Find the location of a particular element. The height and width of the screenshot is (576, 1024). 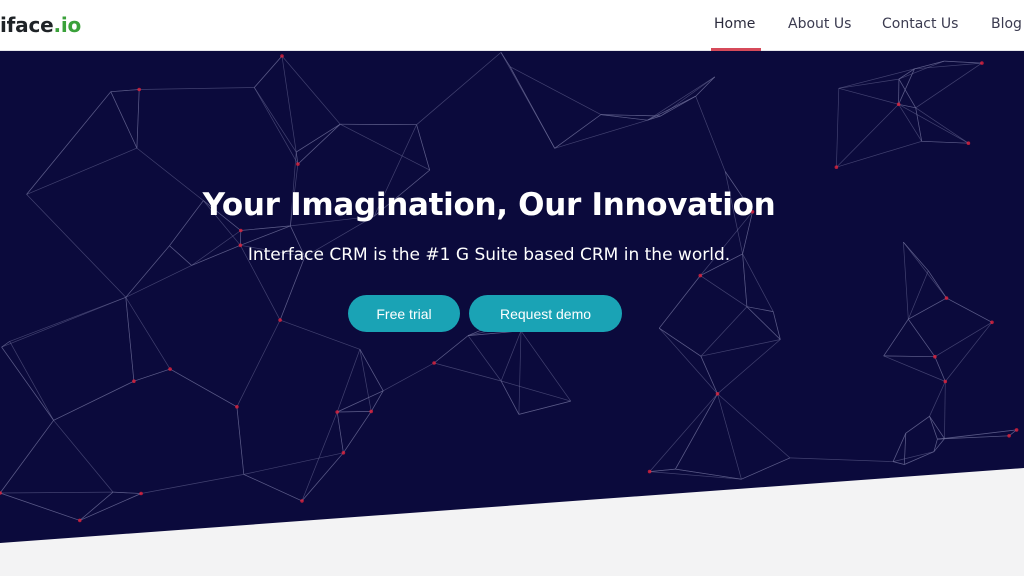

hero-title: Your Imagination, Our Innovation is located at coordinates (489, 205).